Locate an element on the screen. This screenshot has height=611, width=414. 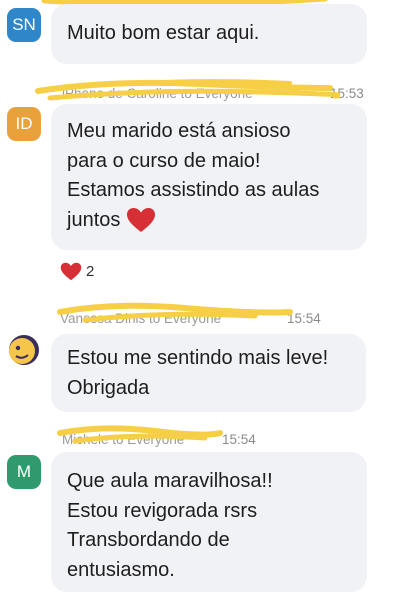
sender-name: iPhone de Caroline to Everyone is located at coordinates (157, 93).